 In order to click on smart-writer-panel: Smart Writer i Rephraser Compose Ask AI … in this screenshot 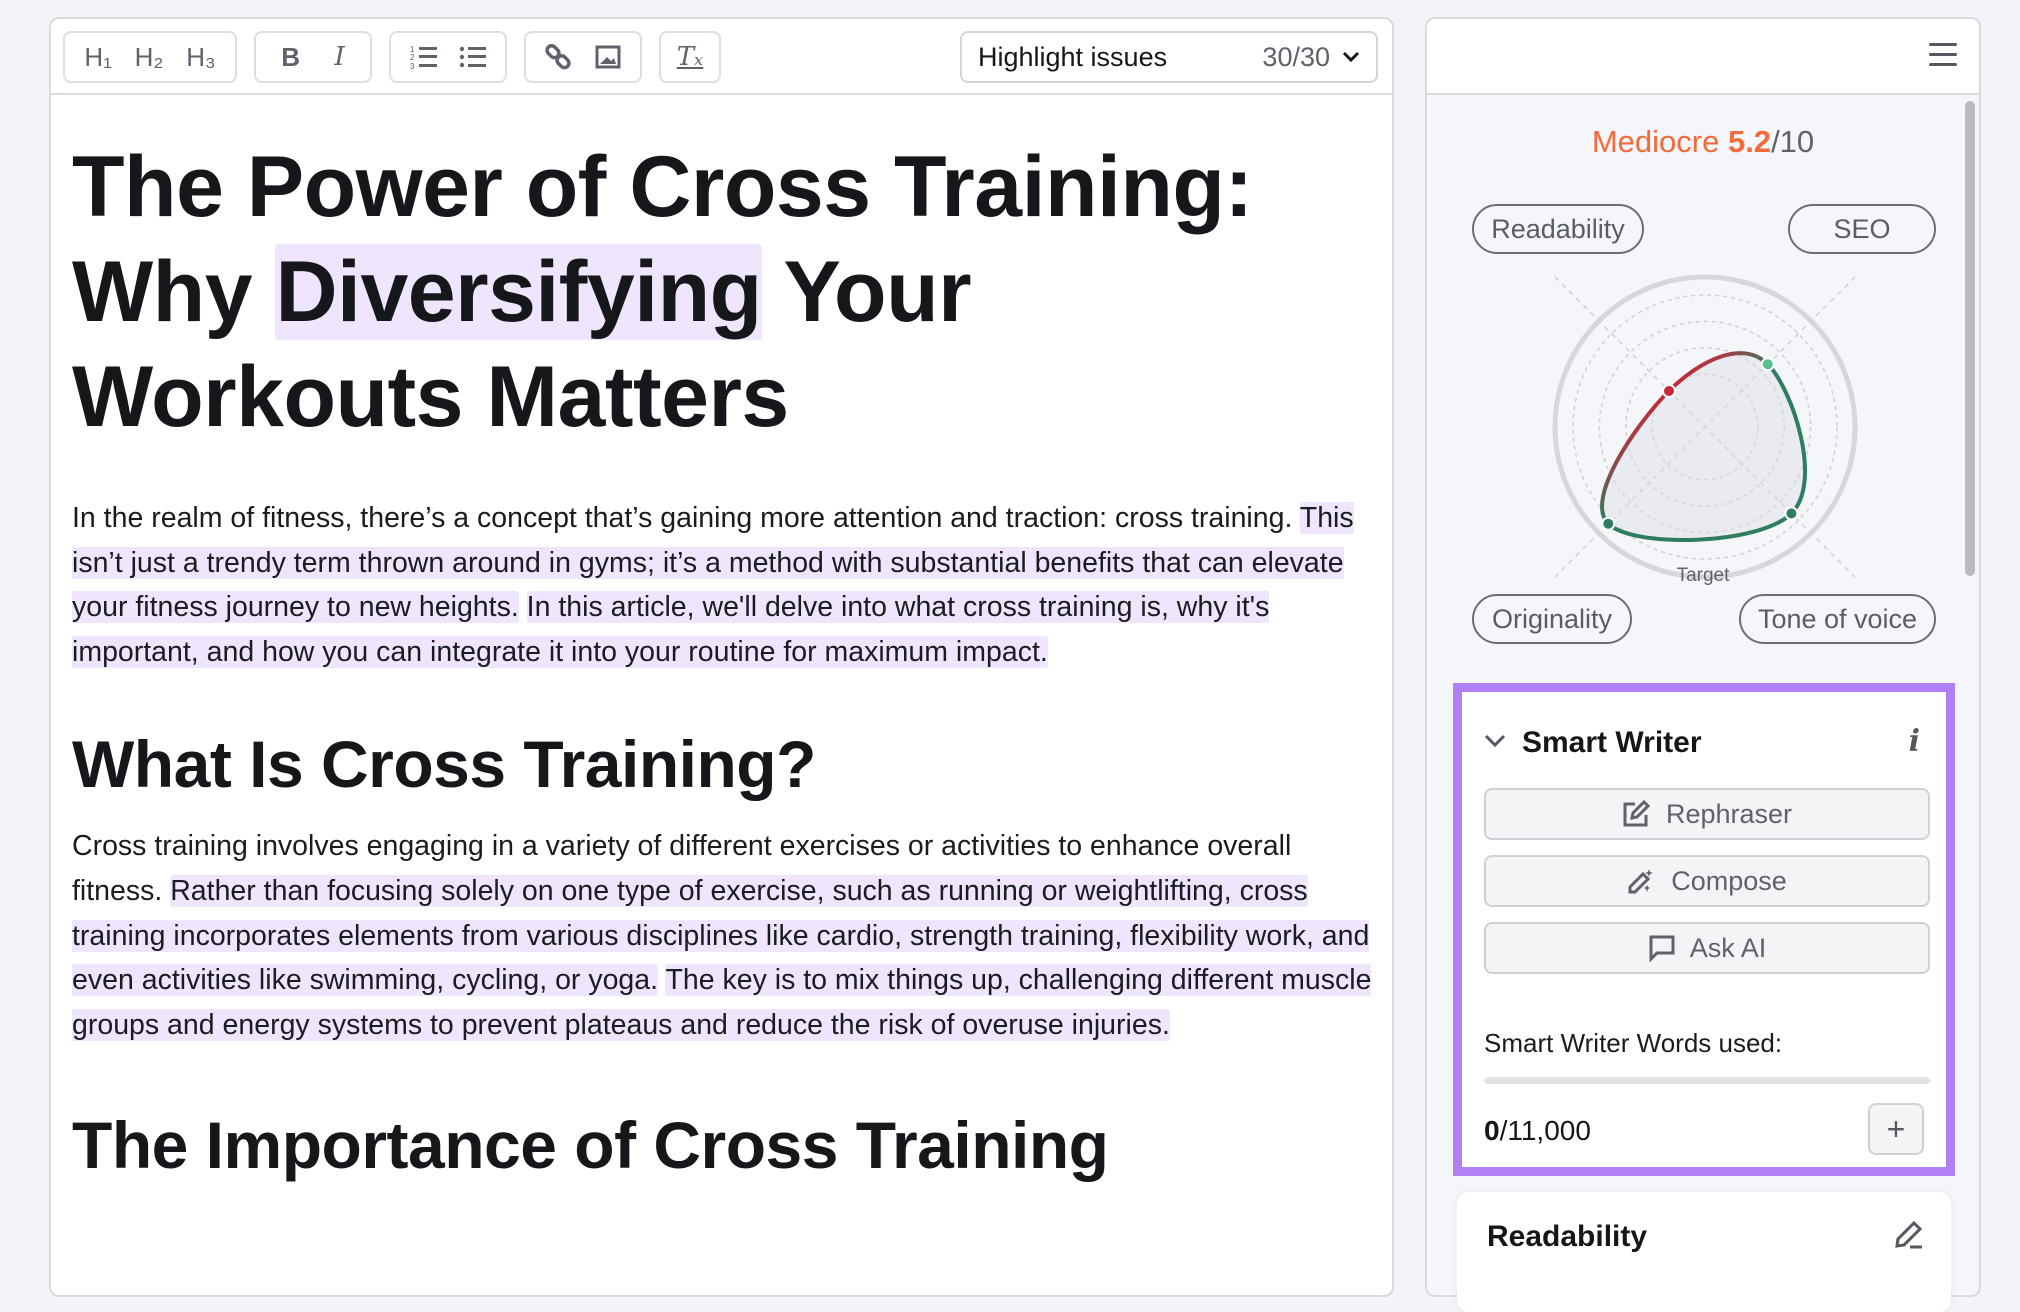, I will do `click(1704, 929)`.